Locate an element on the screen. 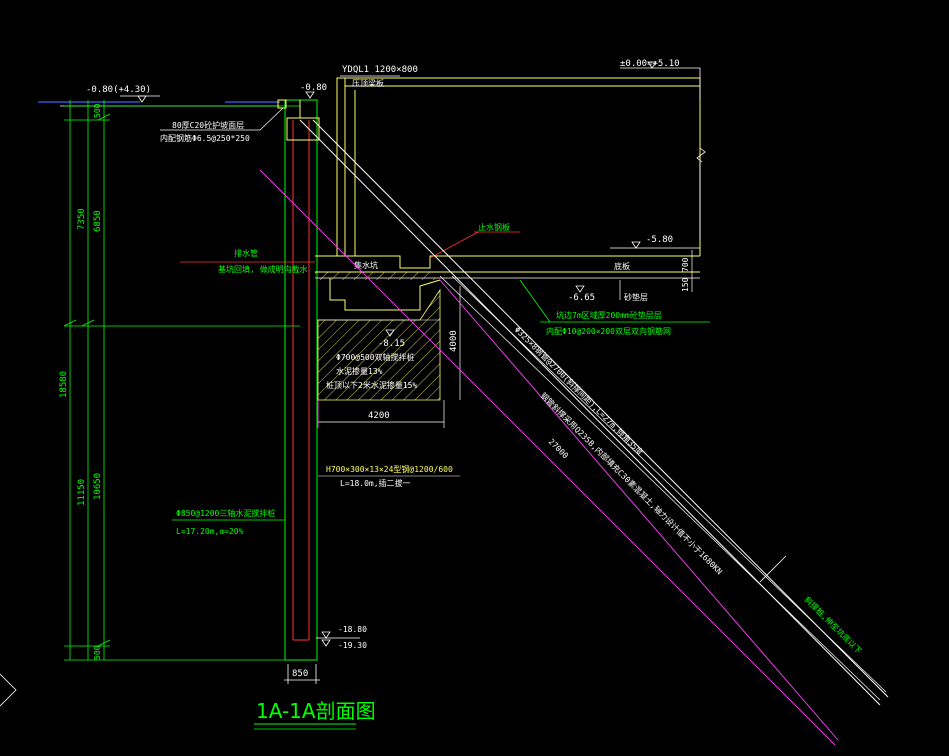 This screenshot has width=949, height=756. label-beam: YDQL1 1200×800 is located at coordinates (380, 70).